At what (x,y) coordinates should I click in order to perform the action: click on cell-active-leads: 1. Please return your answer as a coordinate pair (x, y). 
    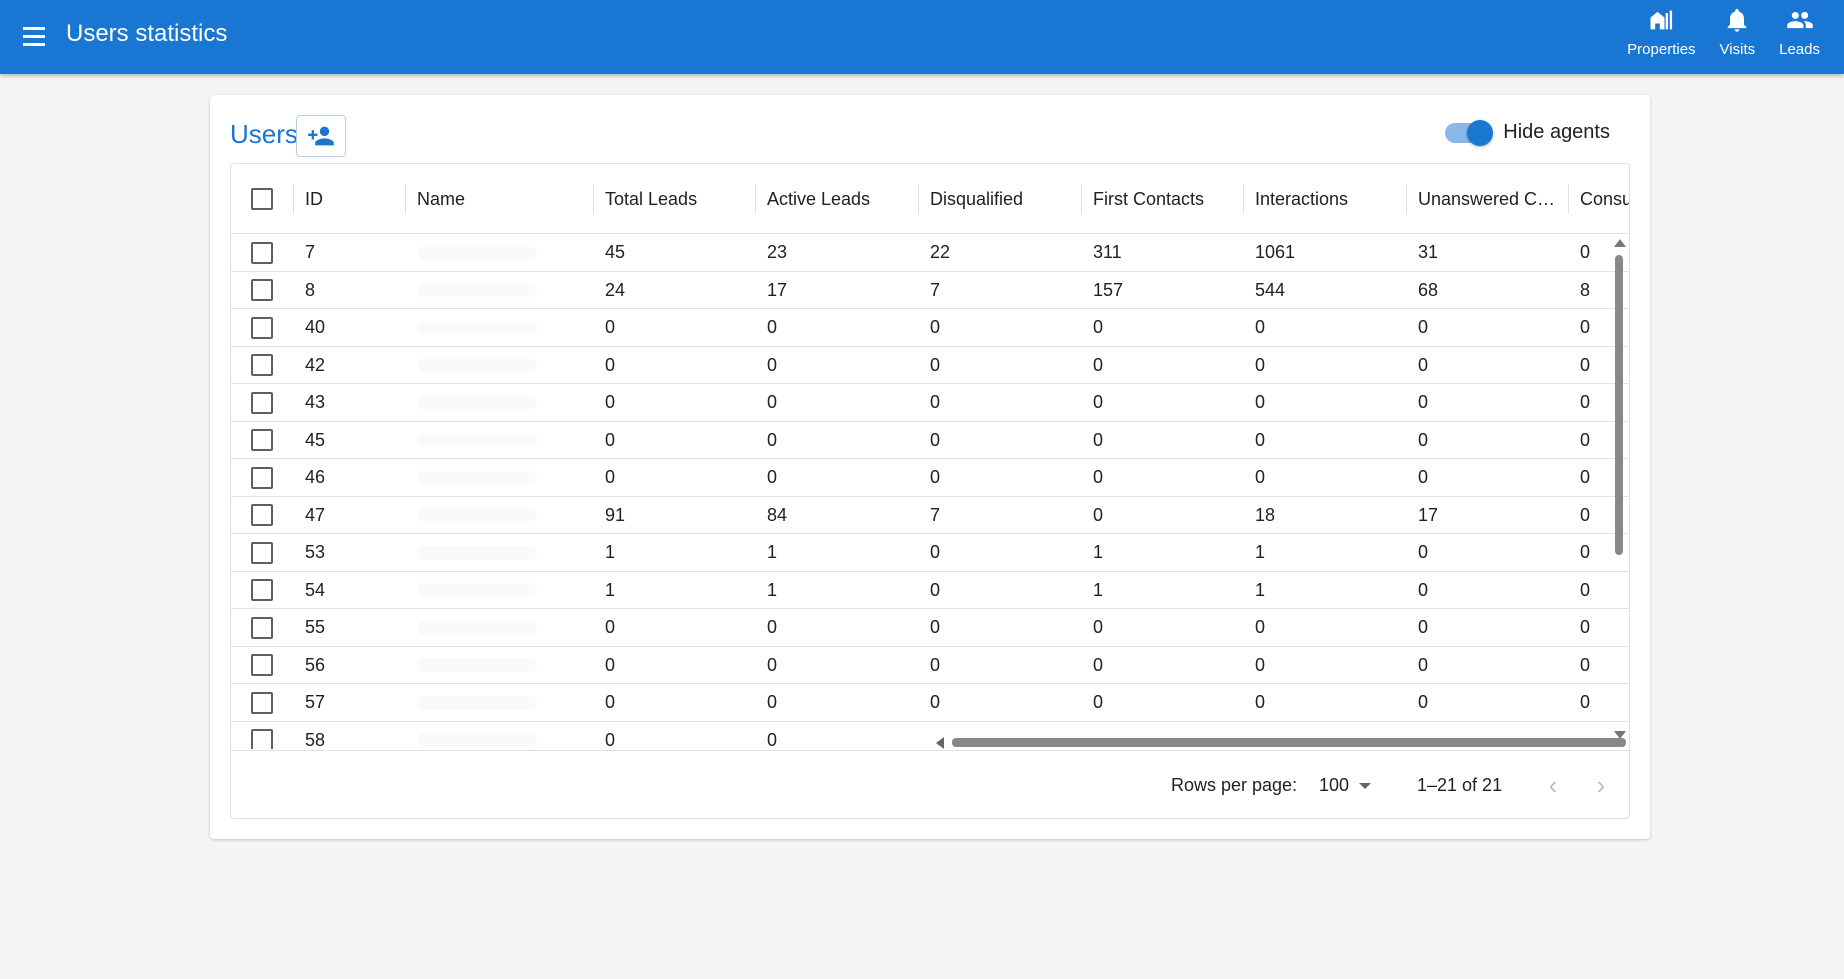
    Looking at the image, I should click on (772, 552).